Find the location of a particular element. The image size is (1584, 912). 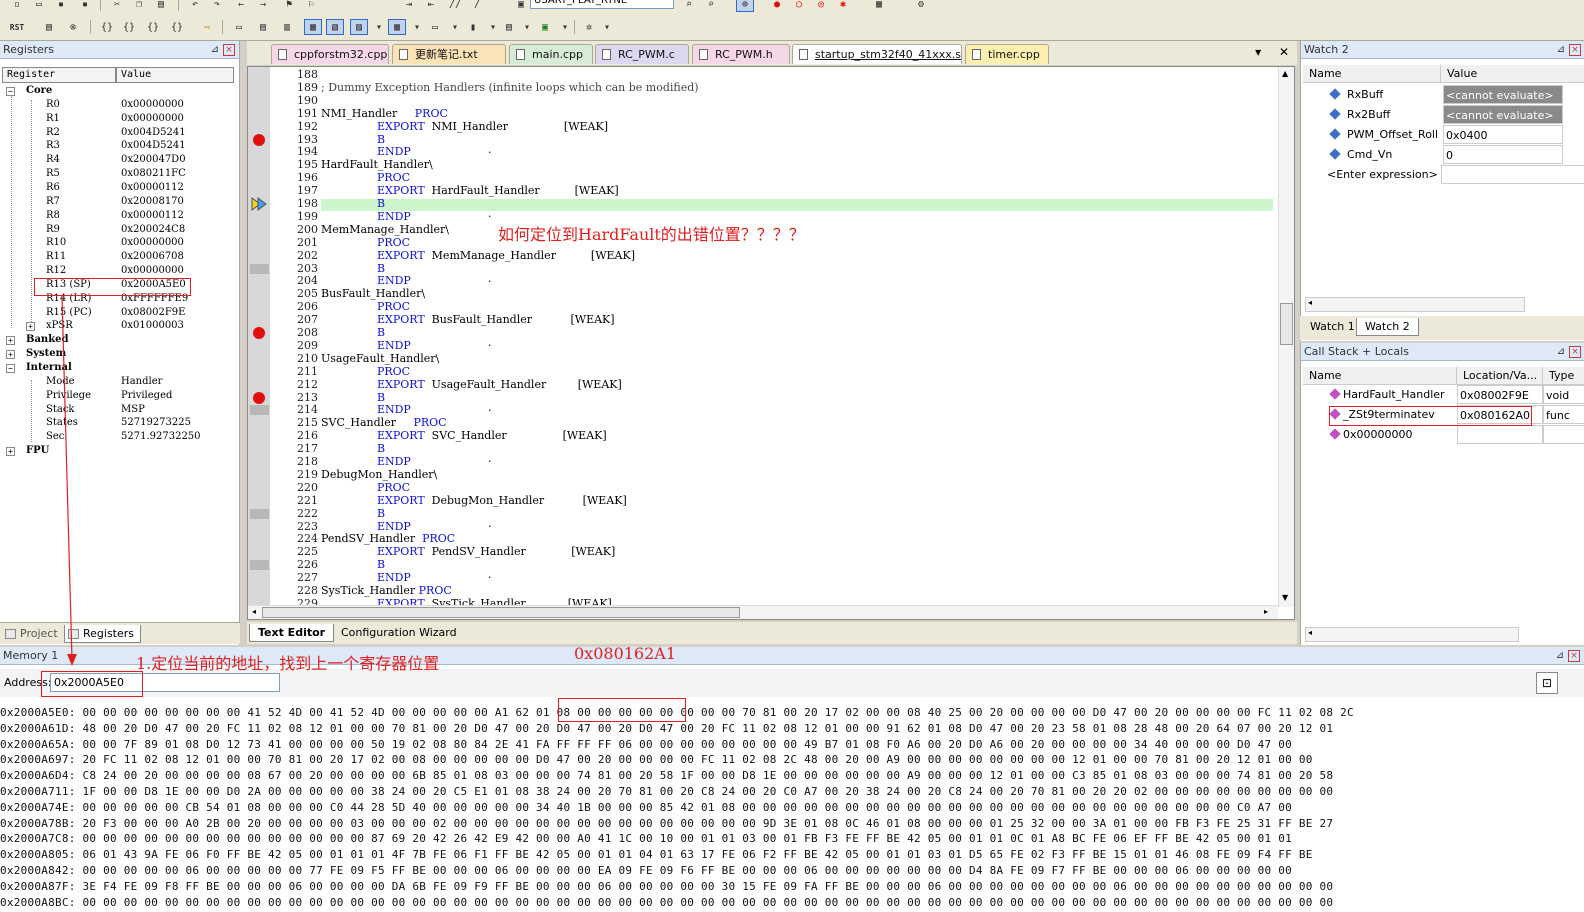

annotation-arrow is located at coordinates (69, 480).